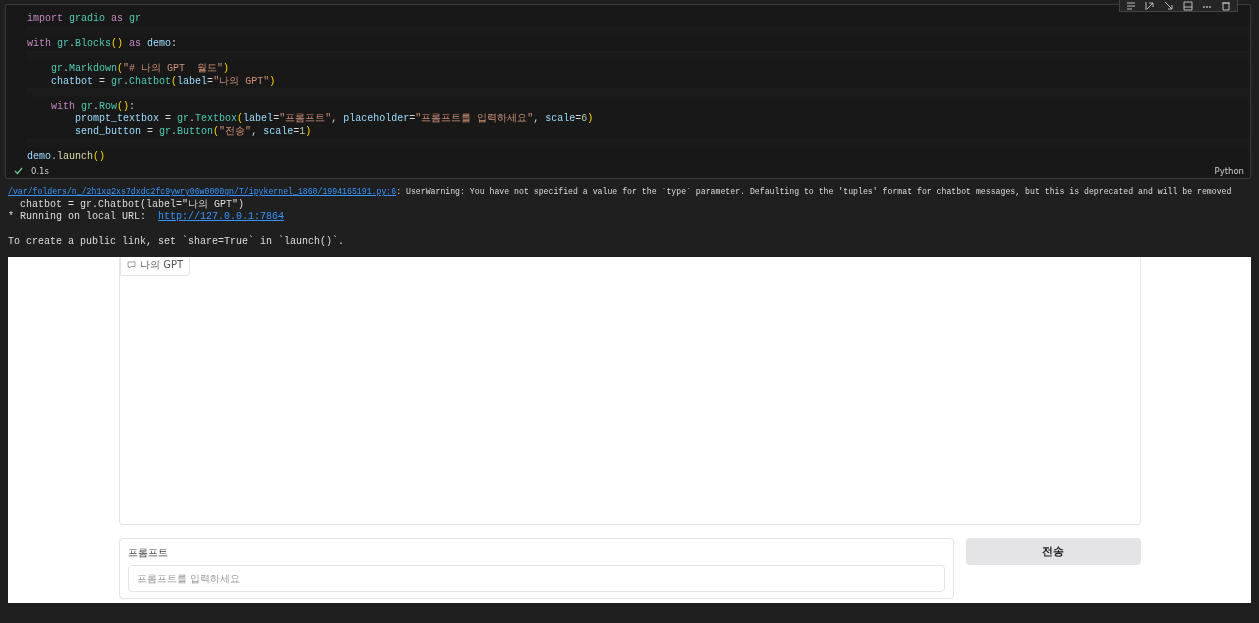 Image resolution: width=1259 pixels, height=623 pixels. What do you see at coordinates (1229, 171) in the screenshot?
I see `language-label: Python` at bounding box center [1229, 171].